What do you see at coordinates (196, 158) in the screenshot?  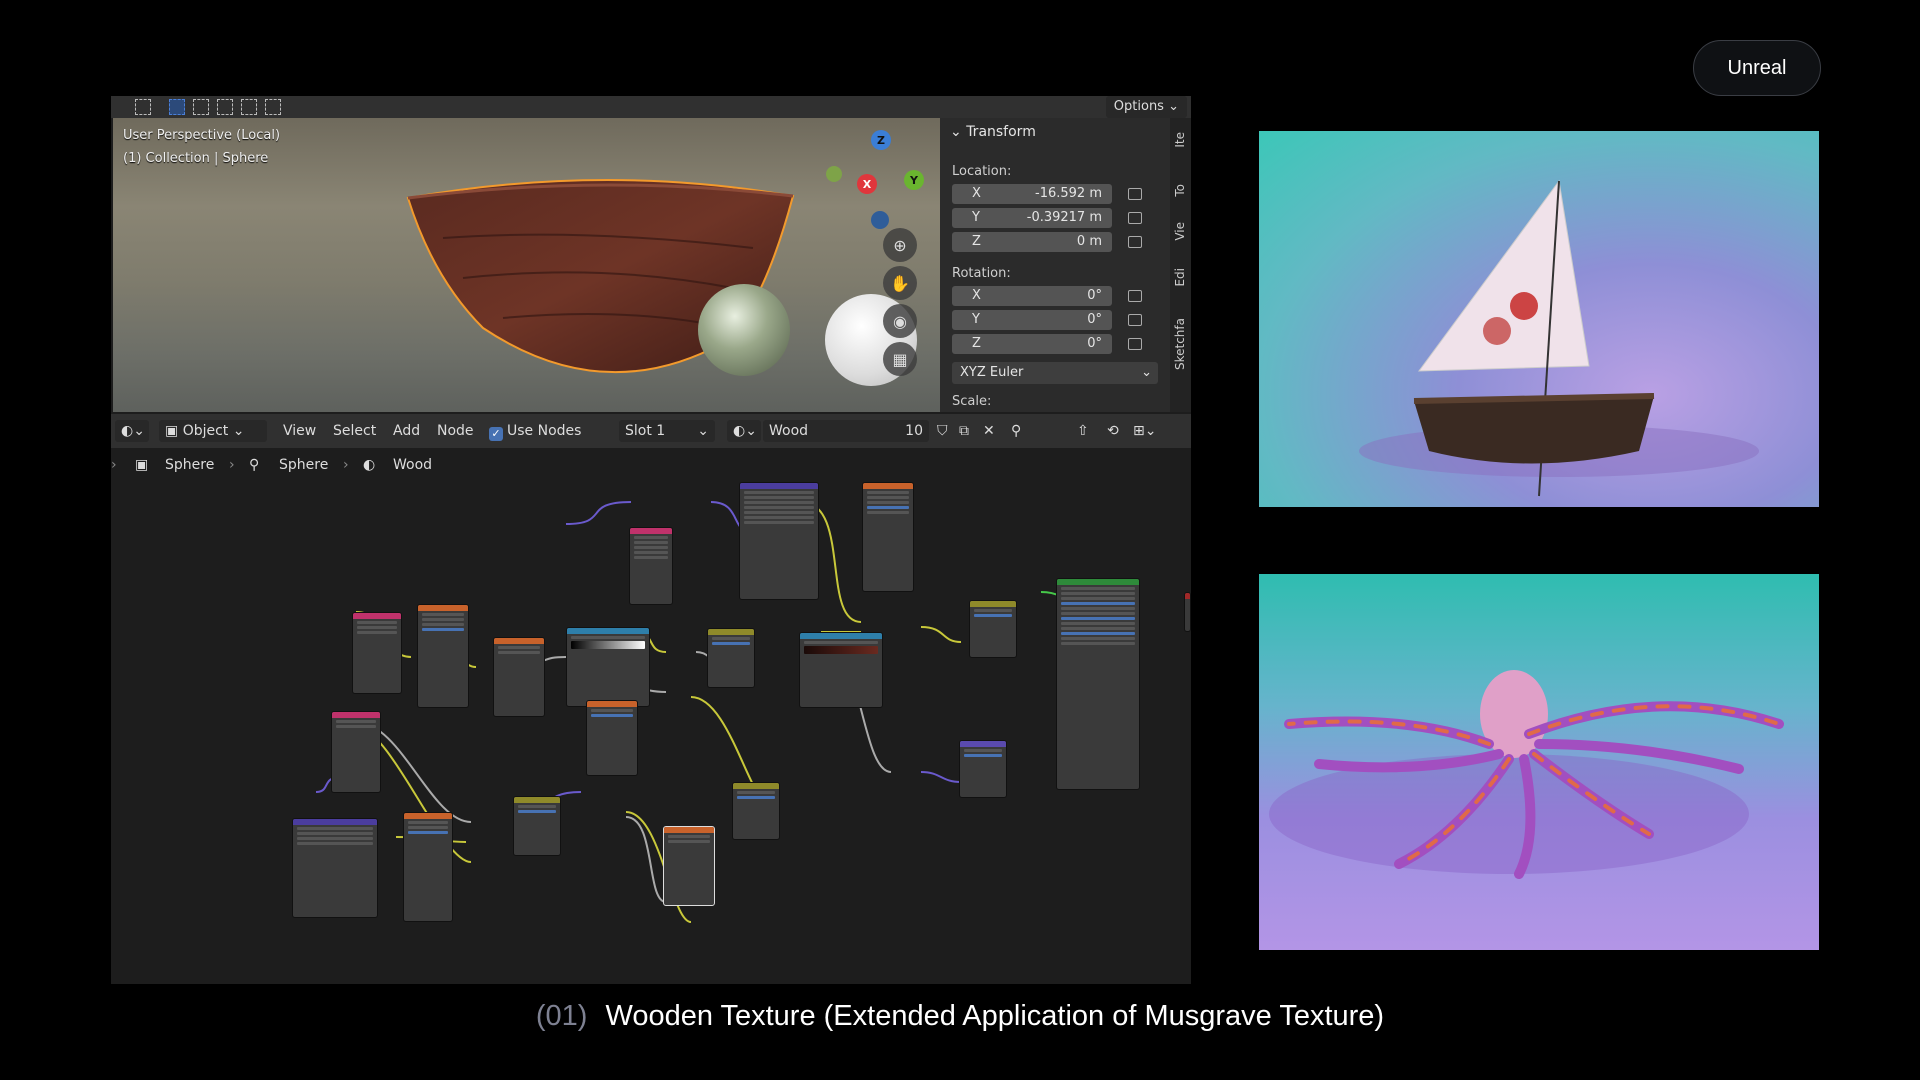 I see `collection-label: (1) Collection | Sphere` at bounding box center [196, 158].